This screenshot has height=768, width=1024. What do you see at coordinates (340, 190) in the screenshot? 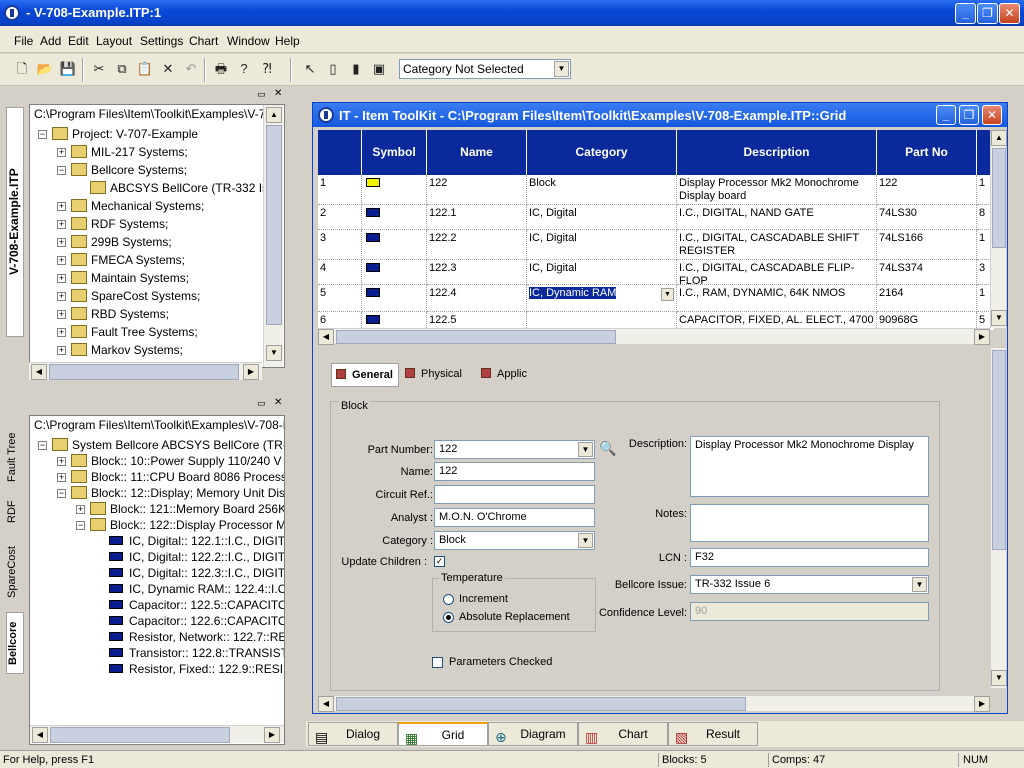
I see `grid-cell: 1` at bounding box center [340, 190].